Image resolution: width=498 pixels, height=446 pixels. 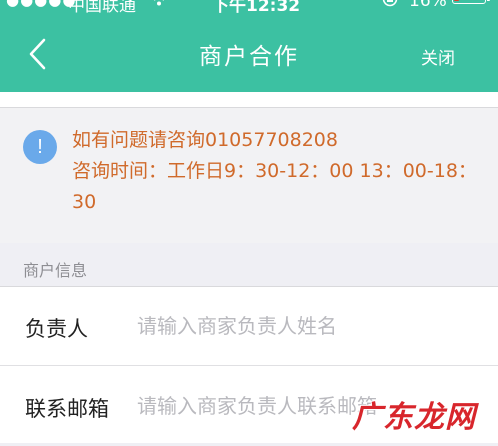 I want to click on status-bar: ●●●●● 中国联通 下午12:32 16%, so click(x=249, y=8).